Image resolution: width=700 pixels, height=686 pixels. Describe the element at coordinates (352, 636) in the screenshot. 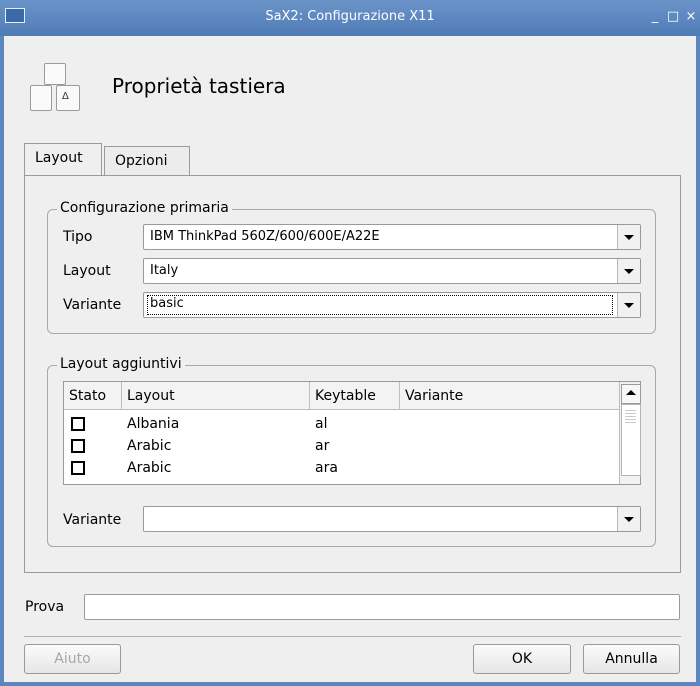

I see `separator` at that location.